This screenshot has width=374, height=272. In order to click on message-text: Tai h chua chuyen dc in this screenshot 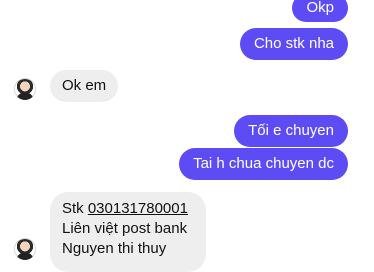, I will do `click(263, 163)`.